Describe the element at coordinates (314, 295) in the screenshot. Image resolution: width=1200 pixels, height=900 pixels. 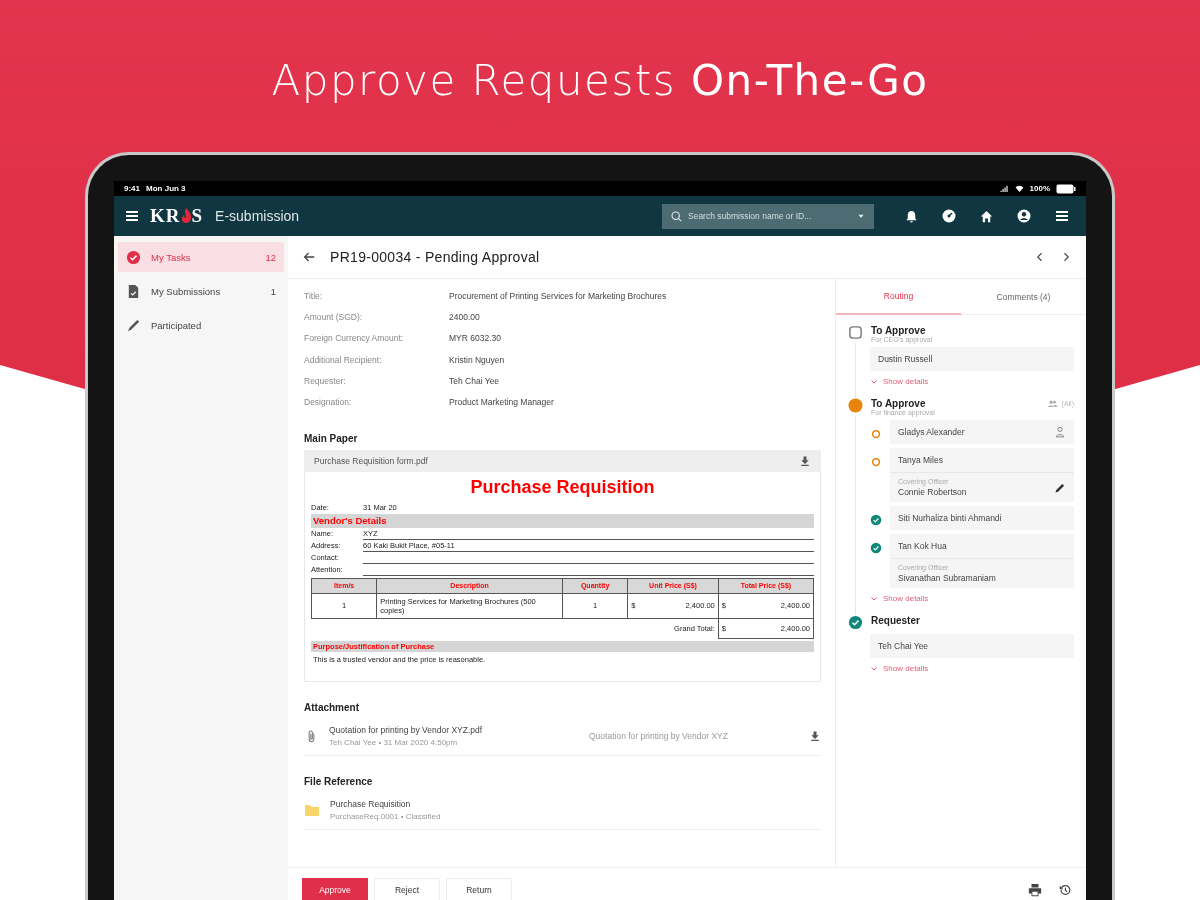
I see `field-label: Title:` at that location.